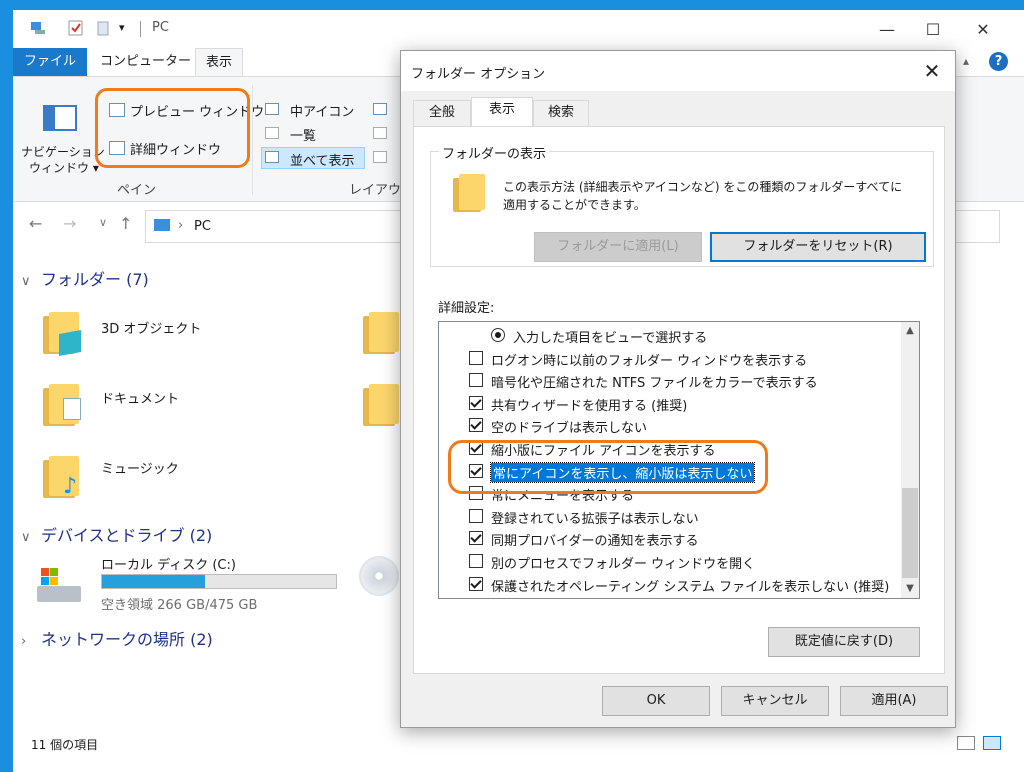  I want to click on navigation-pane-button: ナビゲーション ウィンドウ ▾, so click(63, 134).